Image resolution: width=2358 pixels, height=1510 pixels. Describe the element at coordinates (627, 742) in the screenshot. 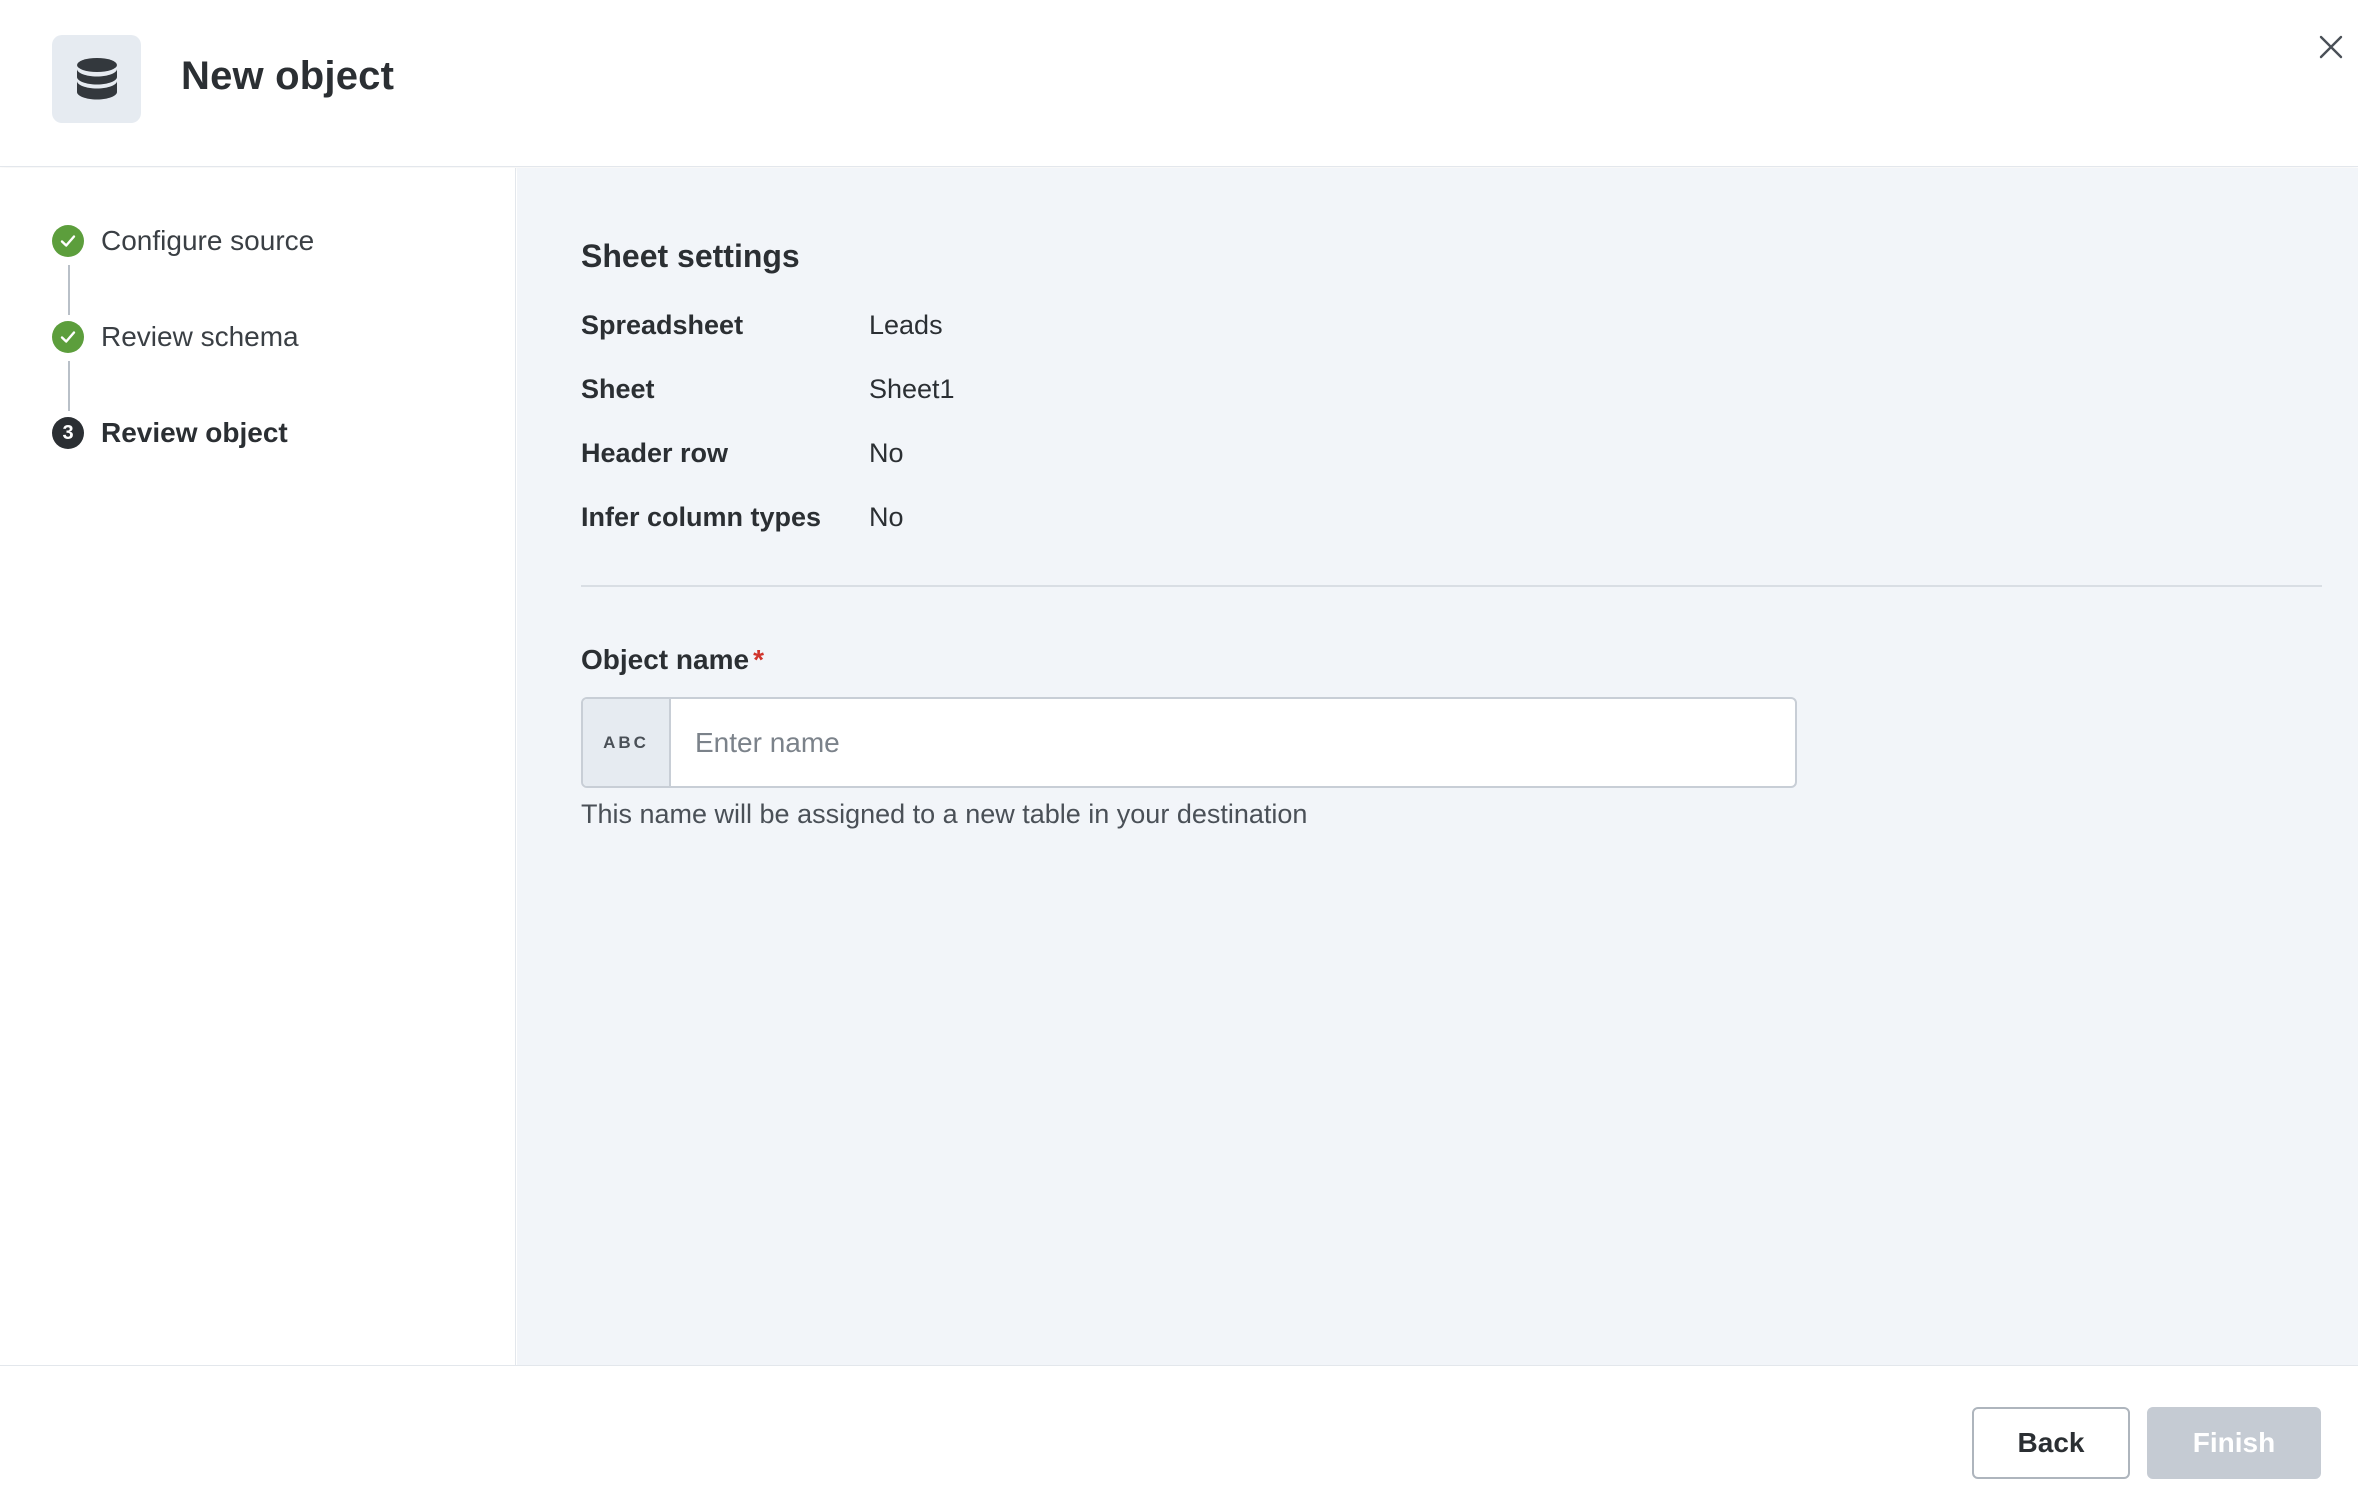

I see `text-type-icon: ABC` at that location.